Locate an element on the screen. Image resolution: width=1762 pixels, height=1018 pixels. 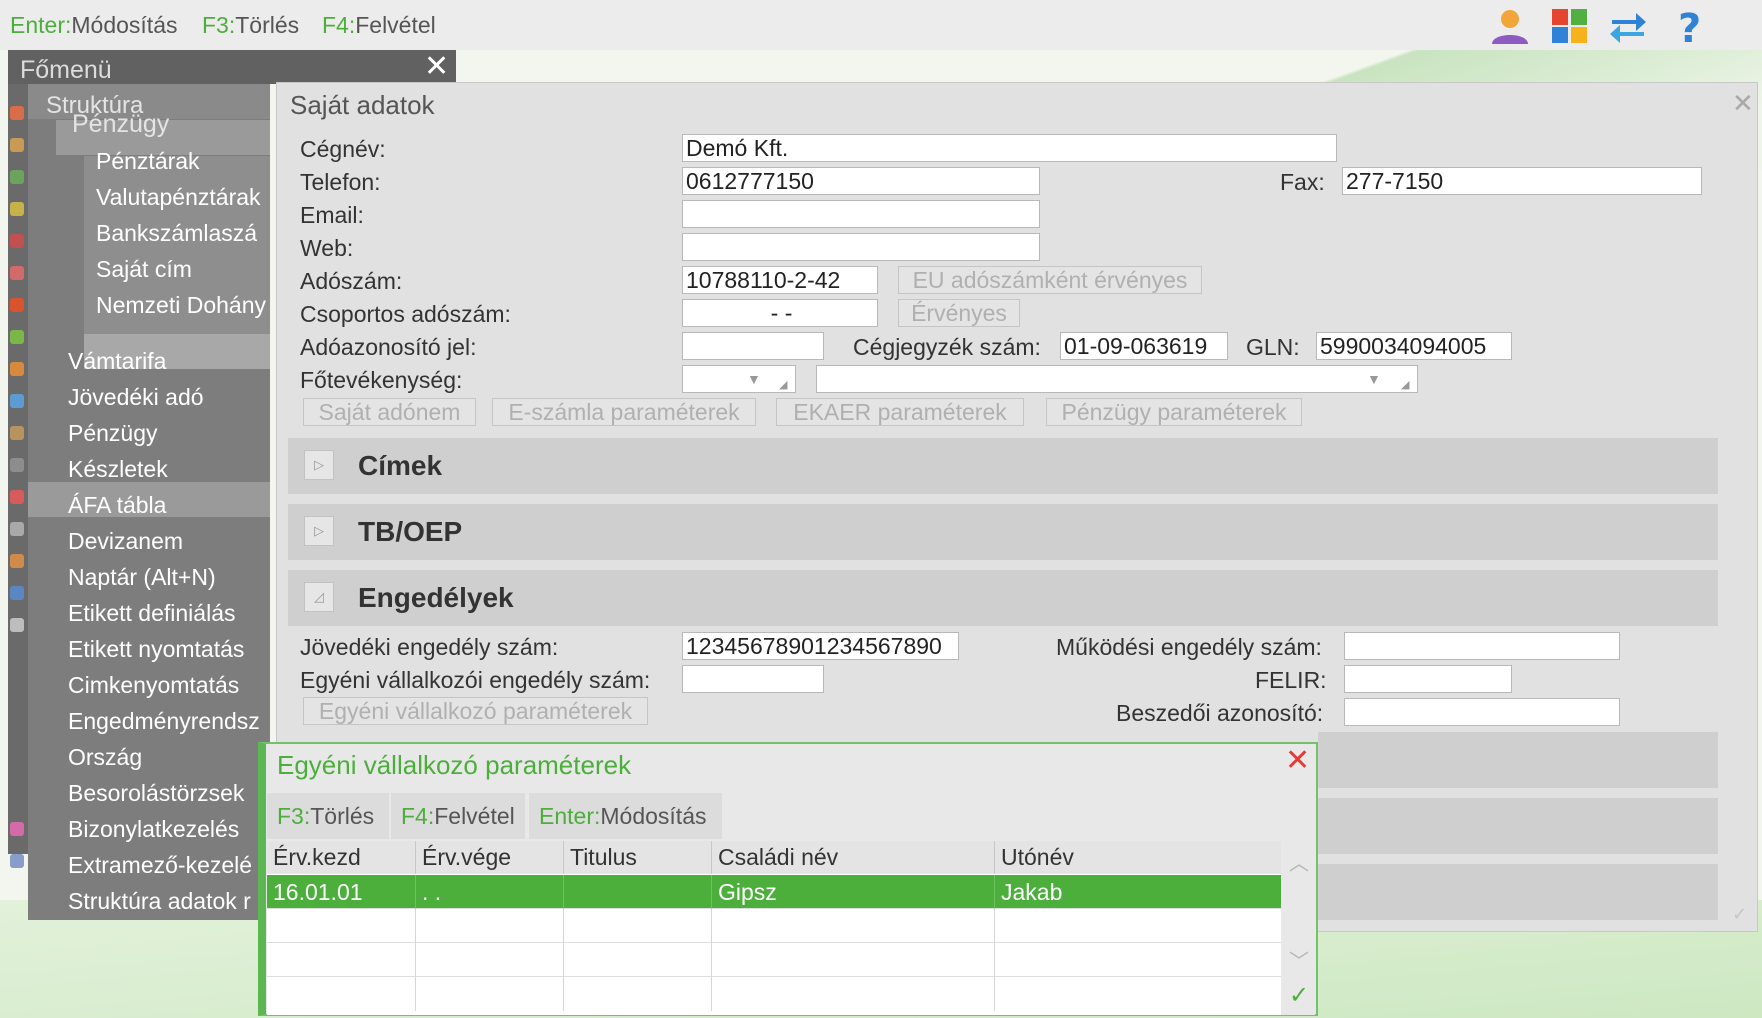
menu-item-sajat-cim: Saját cím is located at coordinates (144, 269).